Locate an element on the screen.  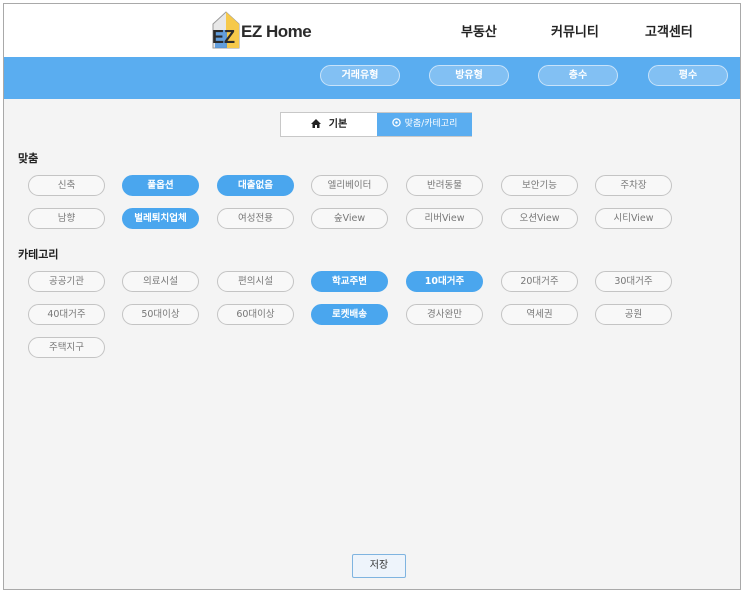
filter-bar: 거래유형 방유형 층수 평수 is located at coordinates (372, 78).